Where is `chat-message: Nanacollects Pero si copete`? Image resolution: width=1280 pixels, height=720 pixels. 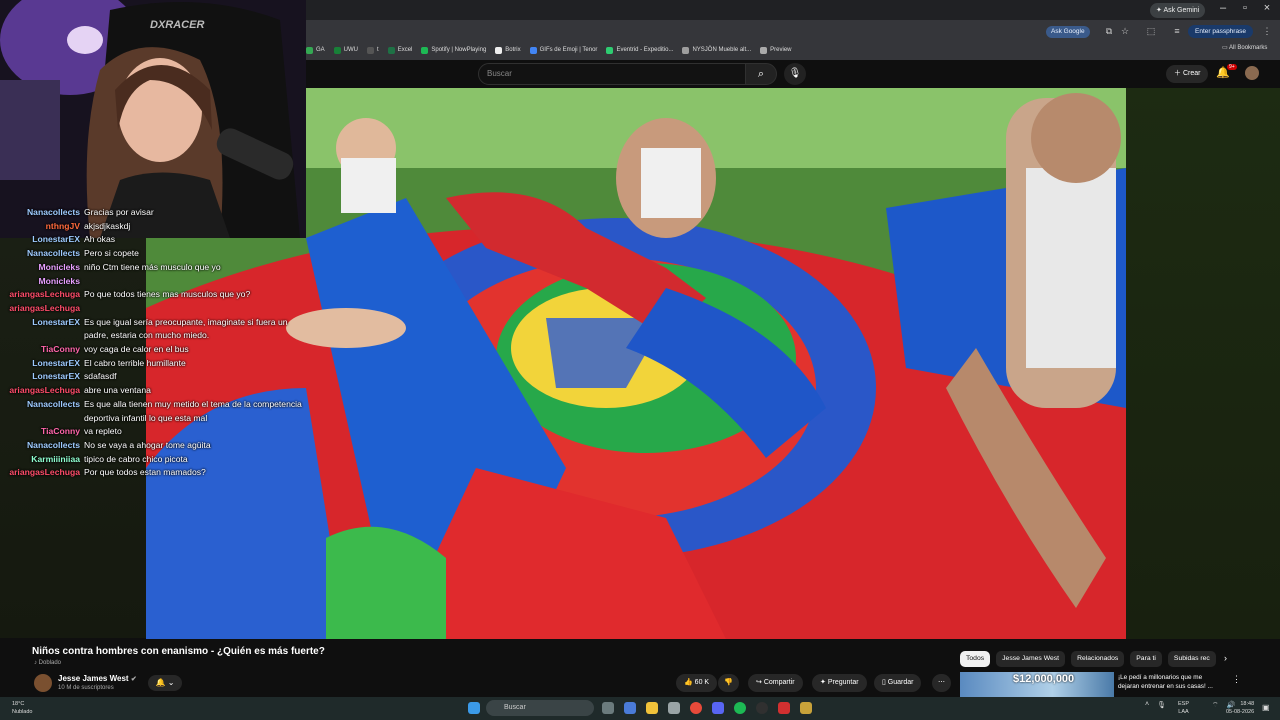
chat-message: Nanacollects Pero si copete is located at coordinates (160, 254).